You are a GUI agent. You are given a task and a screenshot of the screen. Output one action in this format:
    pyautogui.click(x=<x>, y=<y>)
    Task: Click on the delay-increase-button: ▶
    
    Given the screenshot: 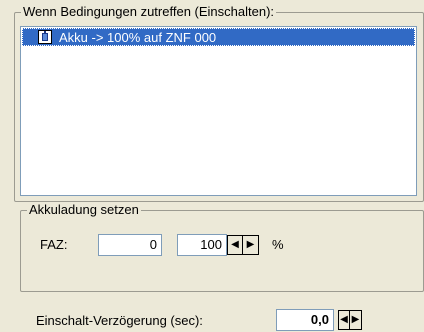 What is the action you would take?
    pyautogui.click(x=356, y=320)
    